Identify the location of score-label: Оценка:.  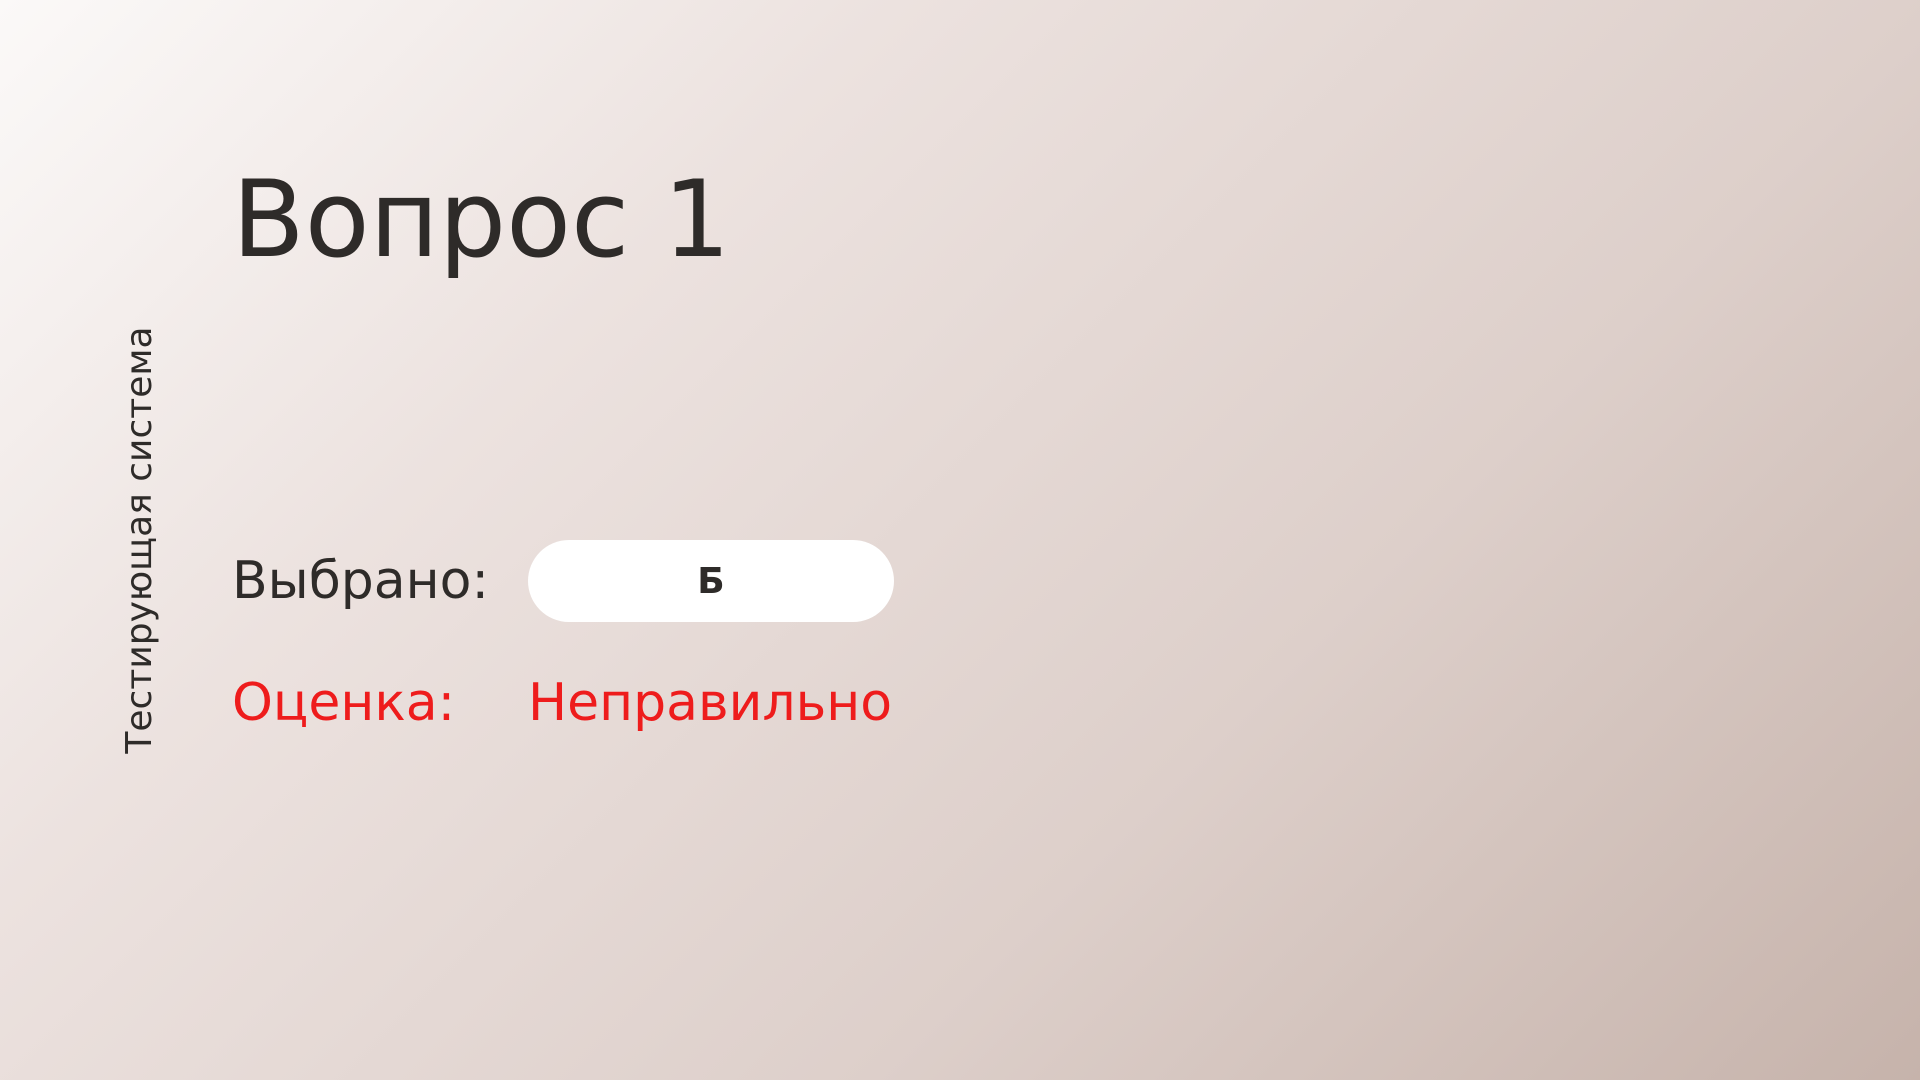
(344, 703).